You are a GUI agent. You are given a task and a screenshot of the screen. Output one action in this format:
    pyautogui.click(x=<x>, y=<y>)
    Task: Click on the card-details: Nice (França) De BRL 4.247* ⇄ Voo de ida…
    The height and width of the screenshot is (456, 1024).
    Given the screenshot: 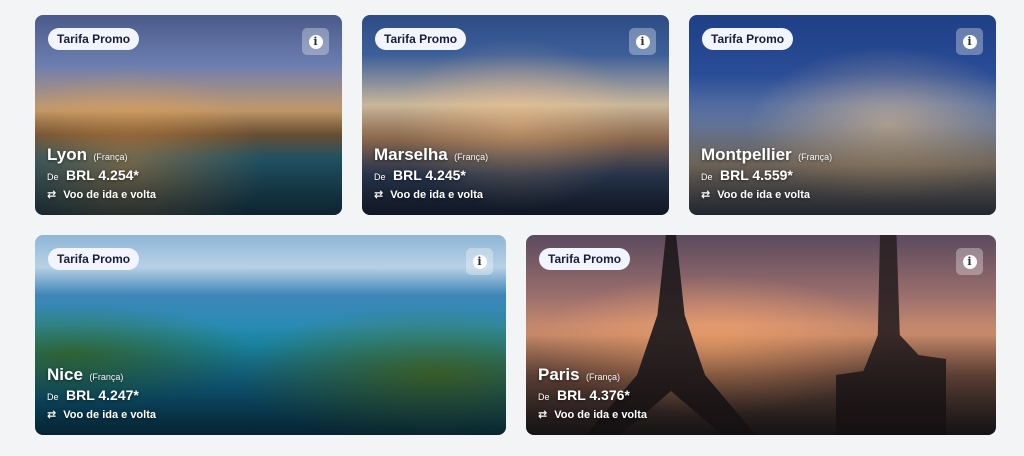 What is the action you would take?
    pyautogui.click(x=101, y=393)
    